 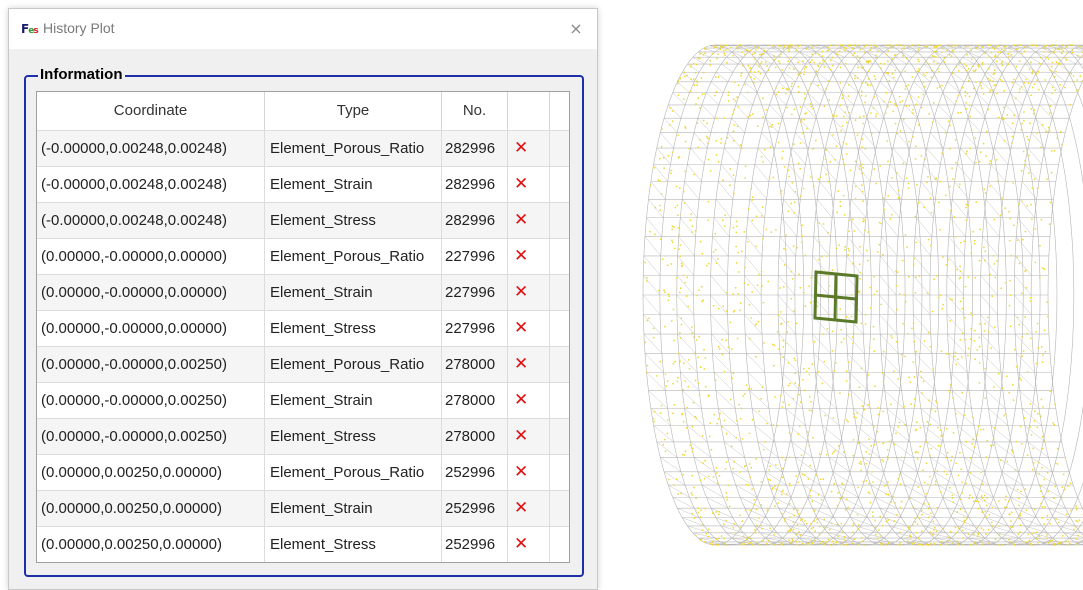 What do you see at coordinates (303, 29) in the screenshot?
I see `title-bar: Fes History Plot ×` at bounding box center [303, 29].